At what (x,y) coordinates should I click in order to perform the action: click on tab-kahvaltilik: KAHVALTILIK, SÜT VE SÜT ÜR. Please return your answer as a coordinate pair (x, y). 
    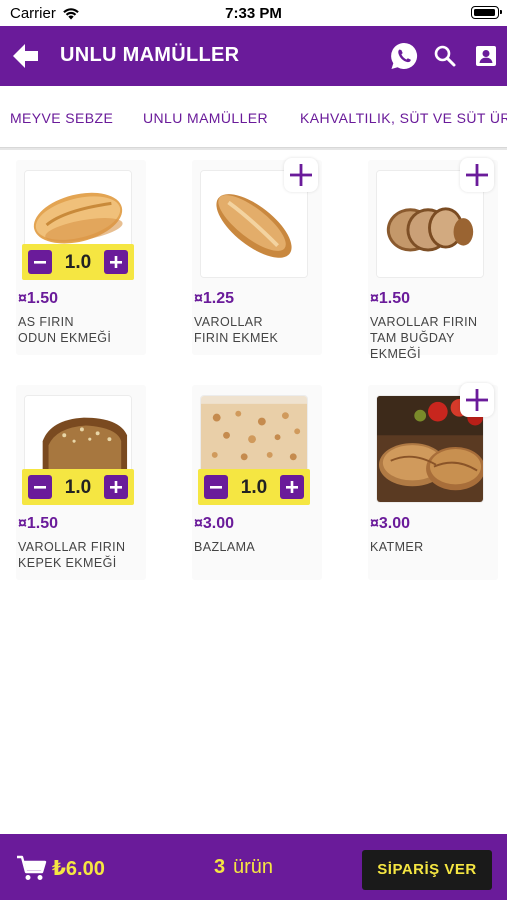
    Looking at the image, I should click on (403, 118).